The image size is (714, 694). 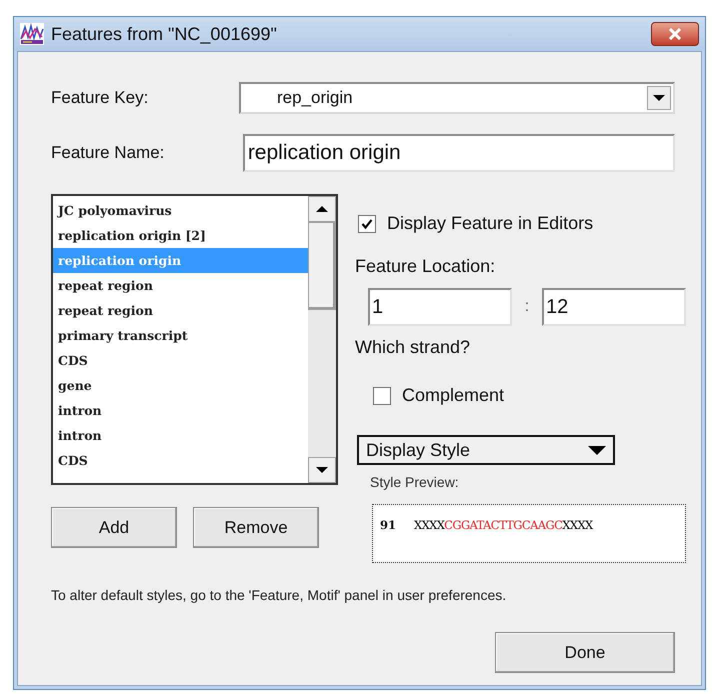 What do you see at coordinates (100, 98) in the screenshot?
I see `feature-key-label: Feature Key:` at bounding box center [100, 98].